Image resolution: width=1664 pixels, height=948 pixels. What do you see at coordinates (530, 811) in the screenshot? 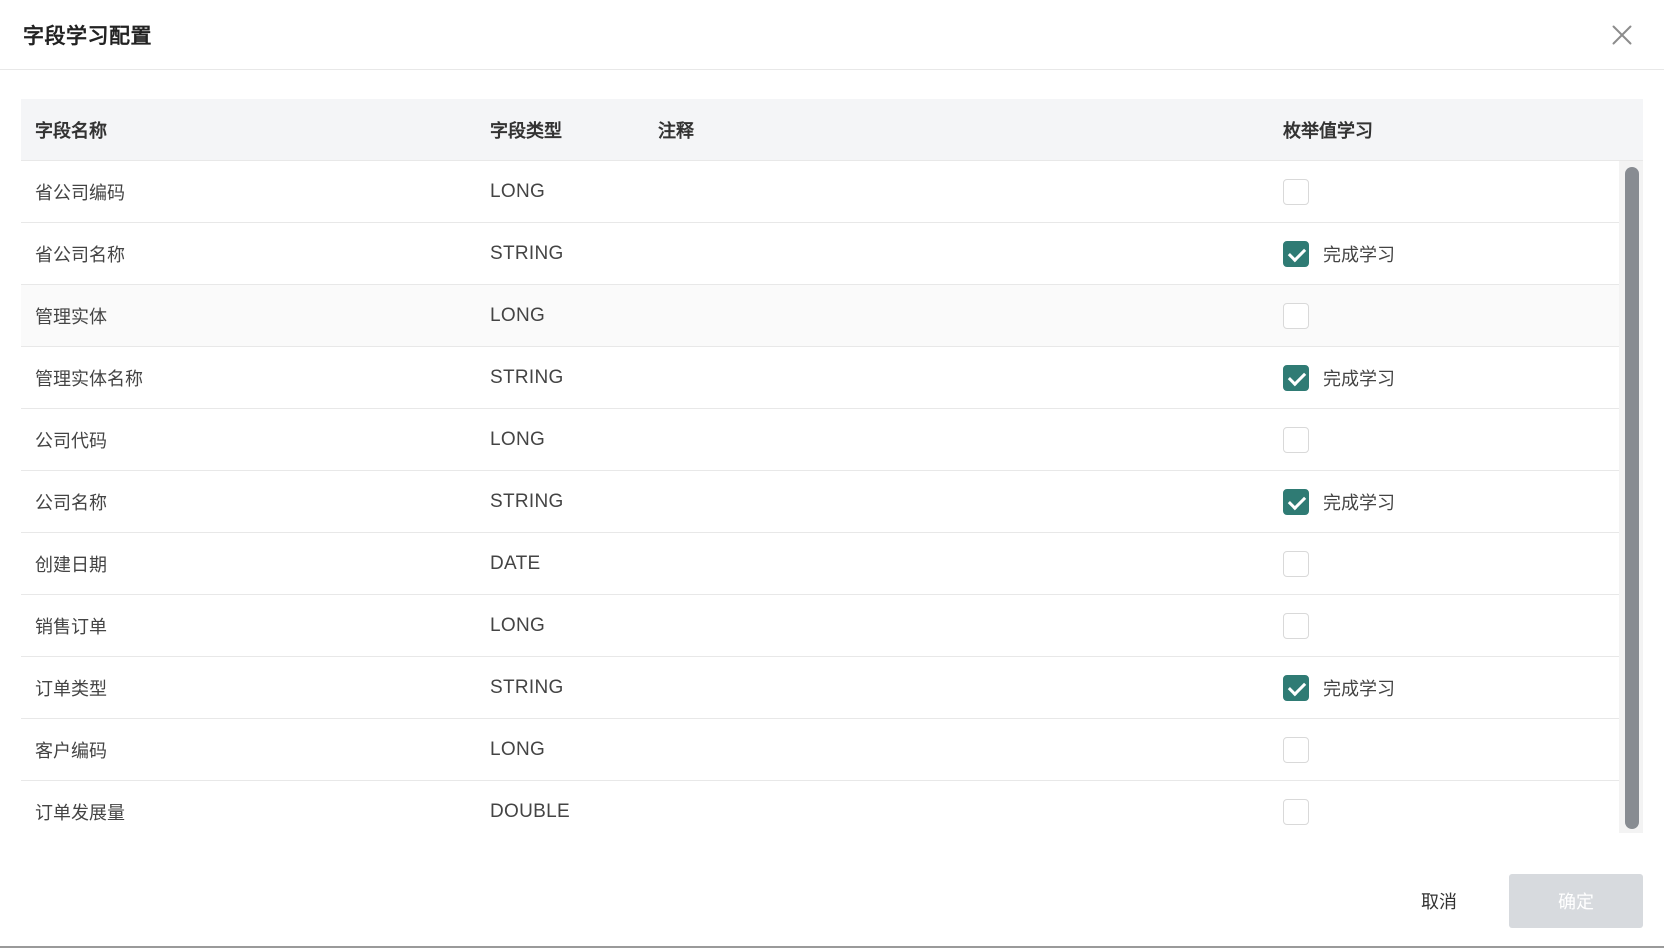
I see `field-type-cell: DOUBLE` at bounding box center [530, 811].